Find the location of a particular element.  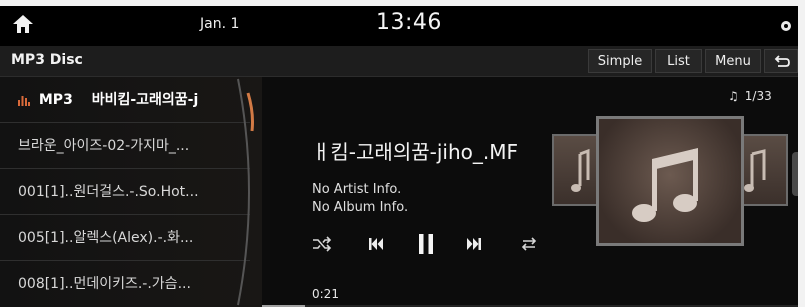

previous-album-art is located at coordinates (575, 170).